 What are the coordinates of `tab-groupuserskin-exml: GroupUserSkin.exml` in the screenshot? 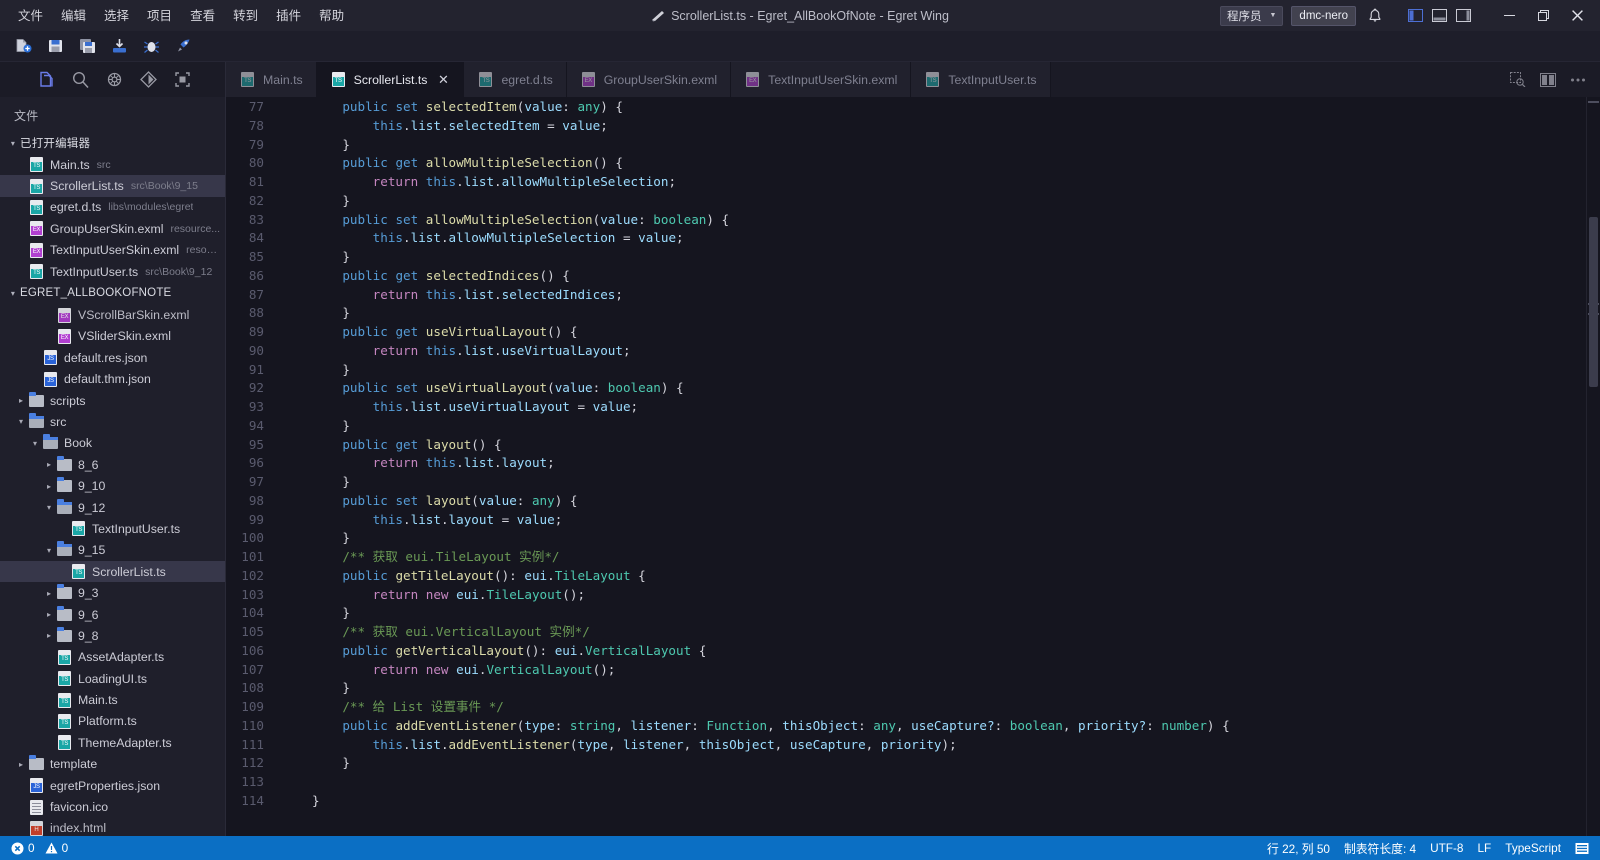 It's located at (649, 79).